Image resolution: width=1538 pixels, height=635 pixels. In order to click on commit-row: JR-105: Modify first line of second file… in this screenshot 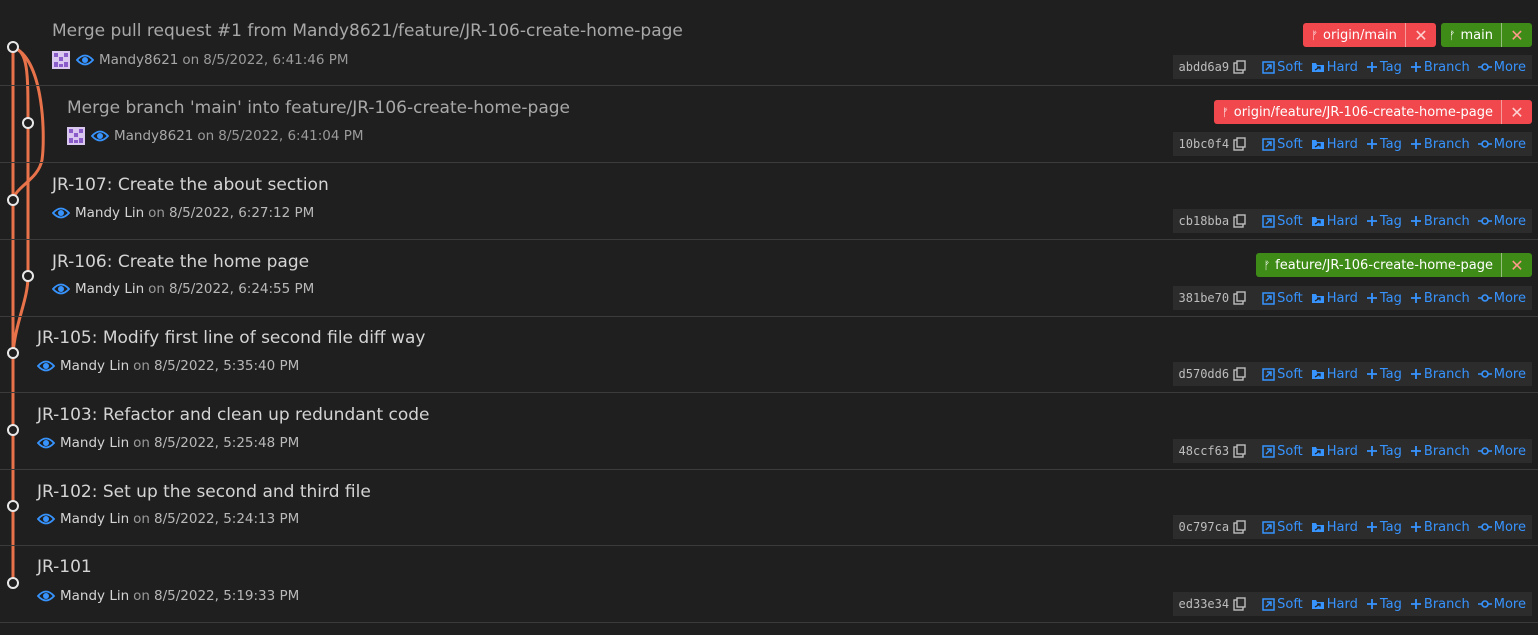, I will do `click(769, 355)`.